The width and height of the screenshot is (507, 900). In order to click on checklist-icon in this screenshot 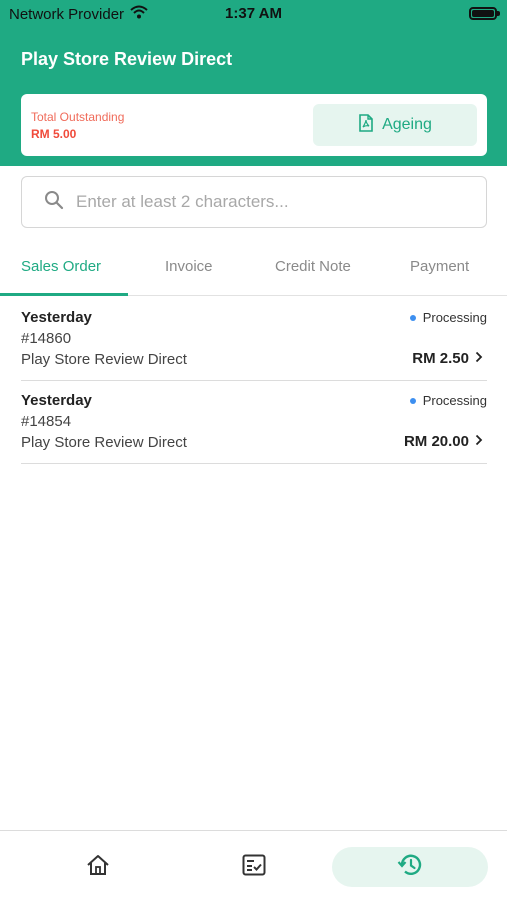, I will do `click(254, 867)`.